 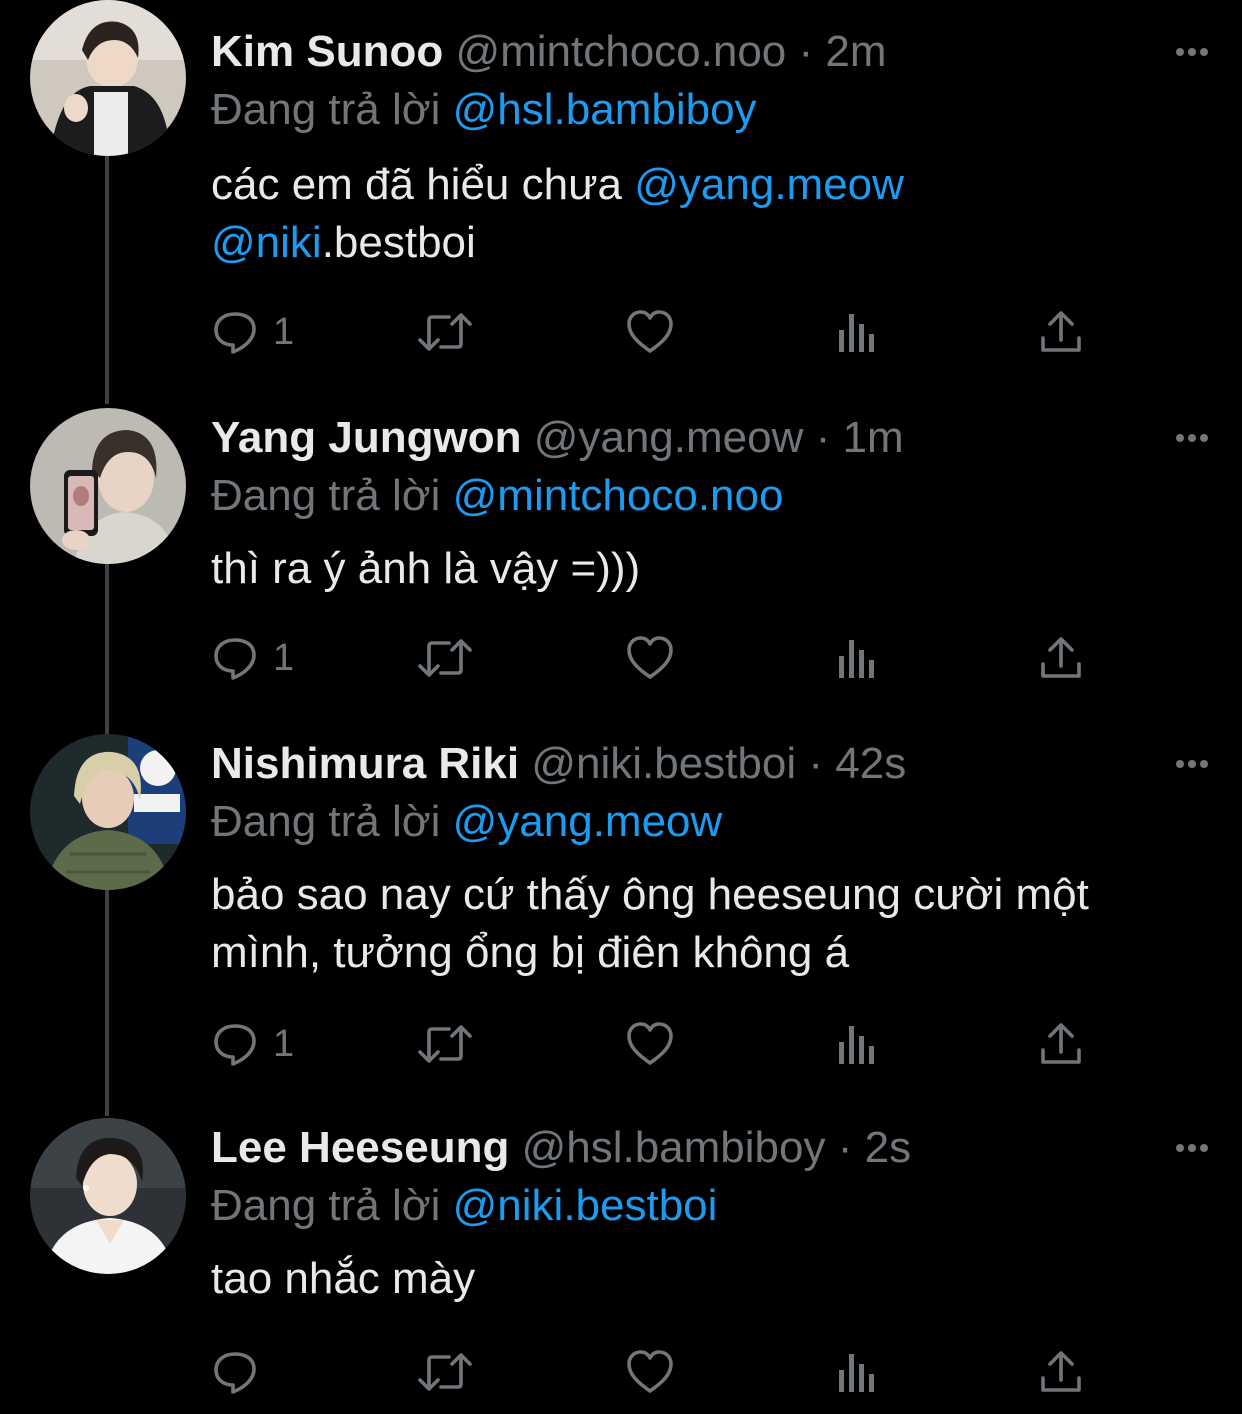 I want to click on replying-to: Đang trả lời @niki.bestboi, so click(x=464, y=1206).